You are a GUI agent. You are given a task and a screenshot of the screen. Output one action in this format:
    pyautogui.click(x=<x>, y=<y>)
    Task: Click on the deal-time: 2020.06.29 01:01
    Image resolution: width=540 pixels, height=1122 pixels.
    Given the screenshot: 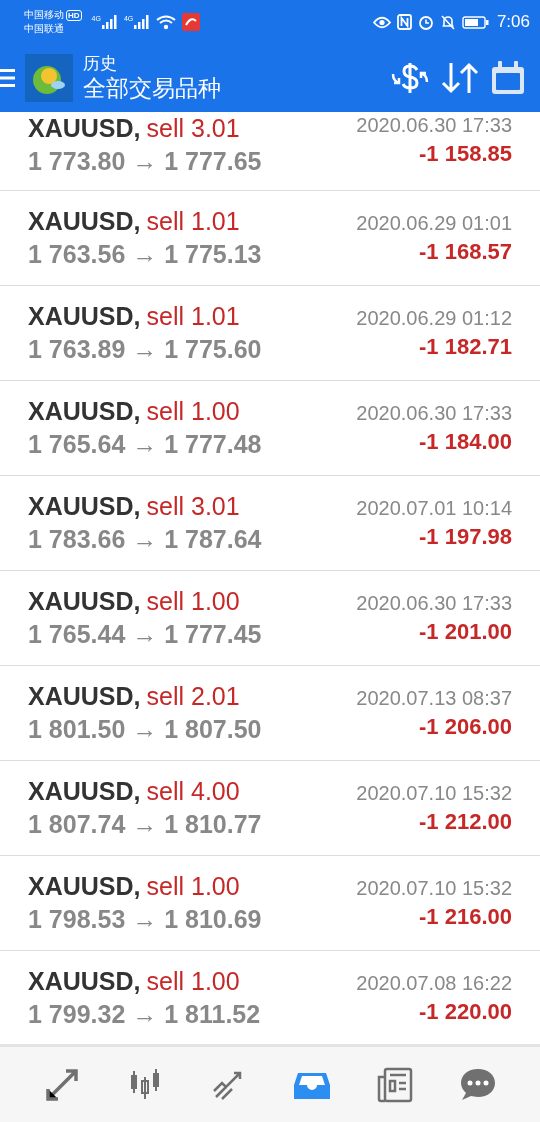 What is the action you would take?
    pyautogui.click(x=434, y=223)
    